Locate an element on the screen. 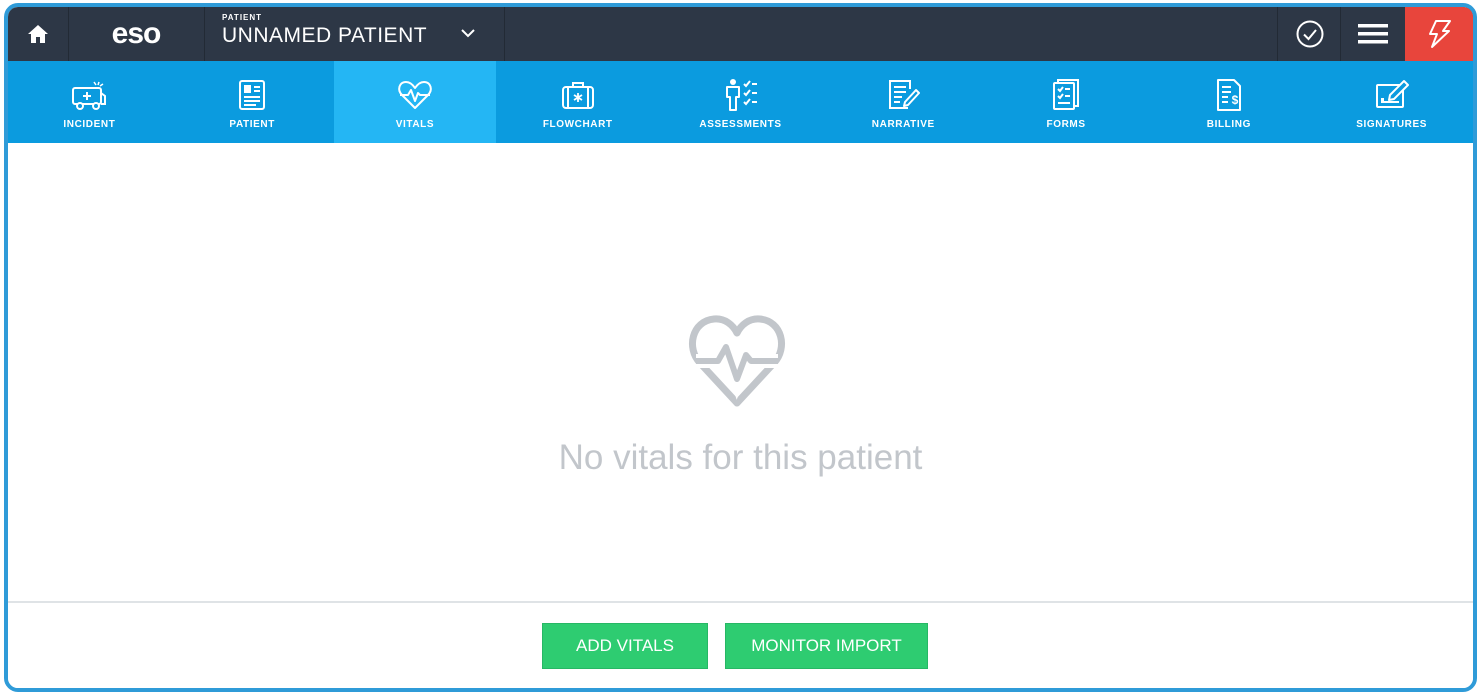  svg-text: eso is located at coordinates (136, 34).